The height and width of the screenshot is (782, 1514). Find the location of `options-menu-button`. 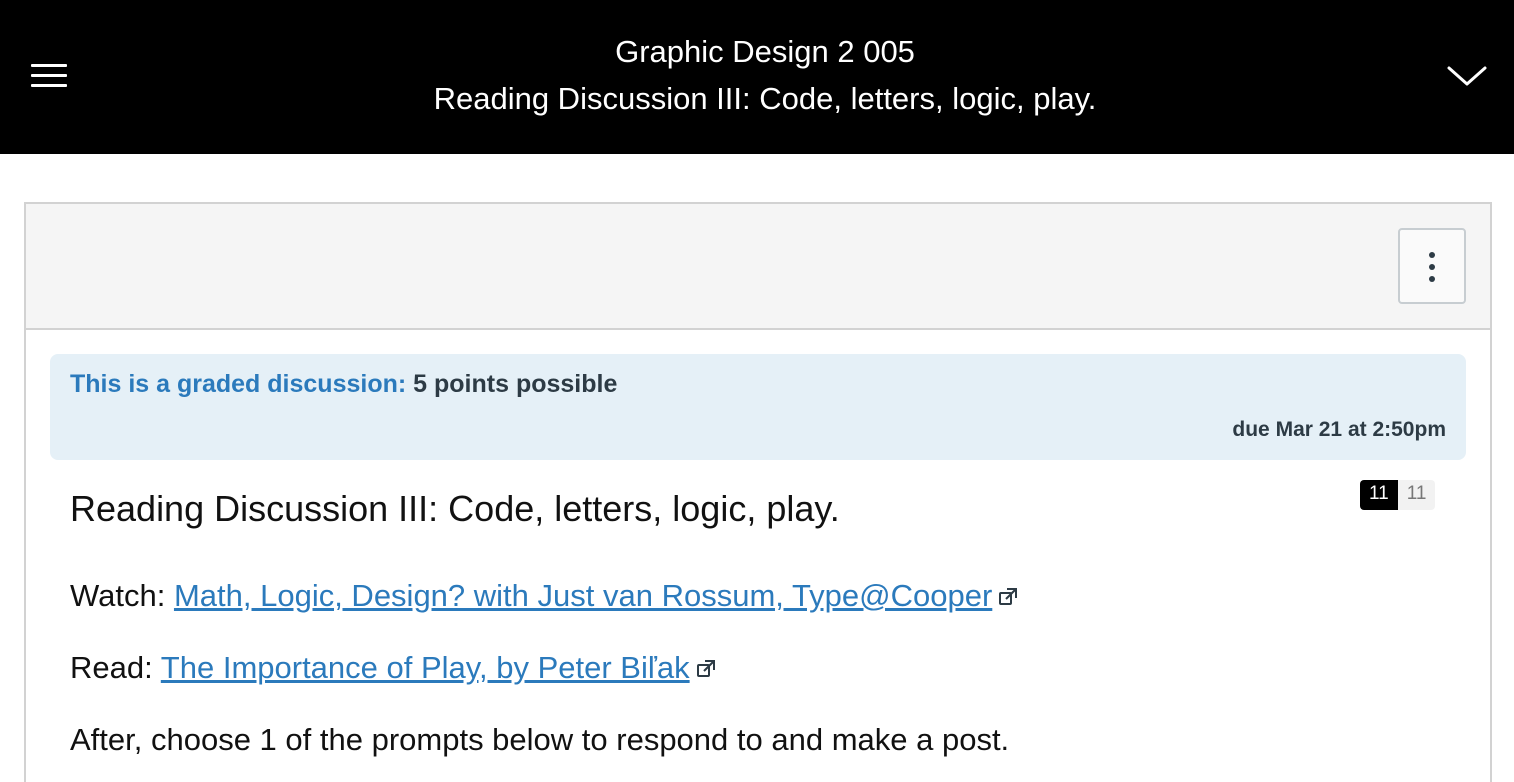

options-menu-button is located at coordinates (1432, 266).